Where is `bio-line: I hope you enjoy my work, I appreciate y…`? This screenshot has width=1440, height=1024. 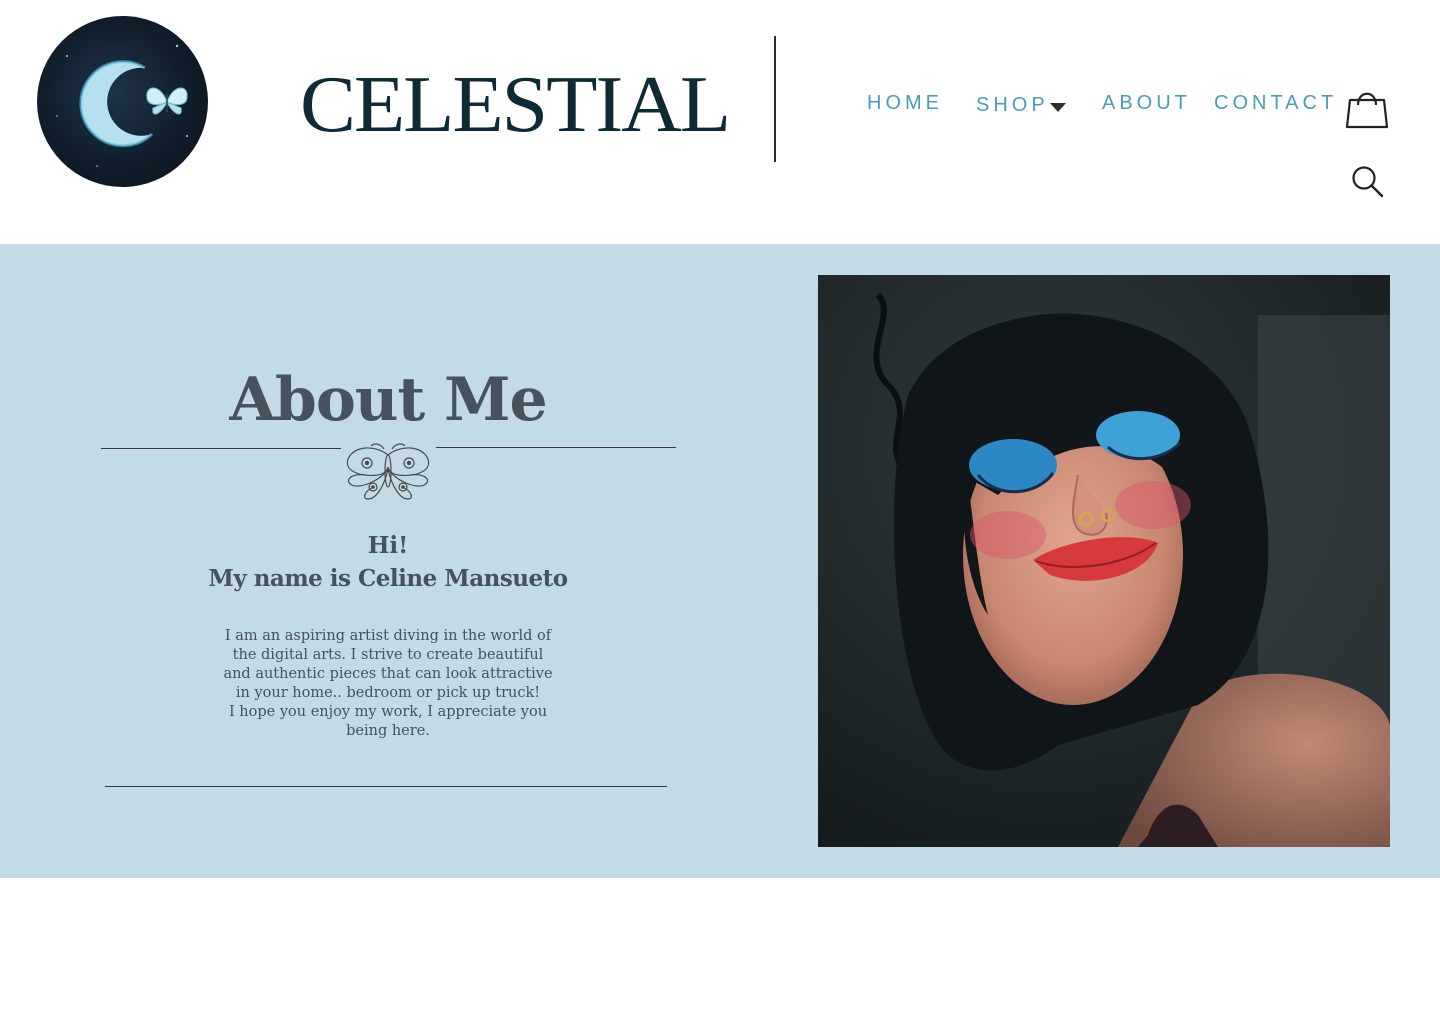
bio-line: I hope you enjoy my work, I appreciate y… is located at coordinates (388, 712).